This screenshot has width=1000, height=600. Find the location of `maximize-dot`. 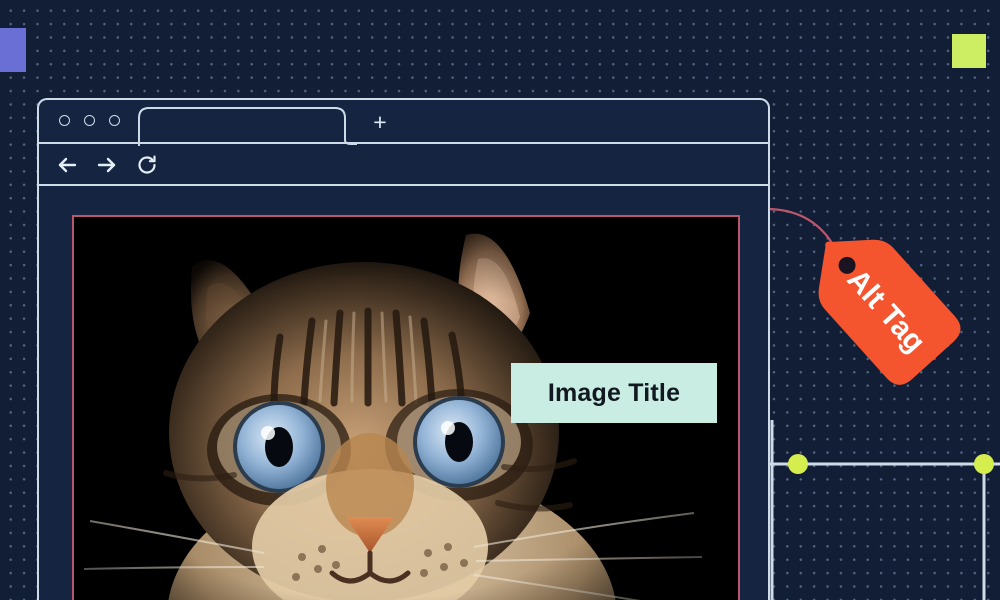

maximize-dot is located at coordinates (114, 120).